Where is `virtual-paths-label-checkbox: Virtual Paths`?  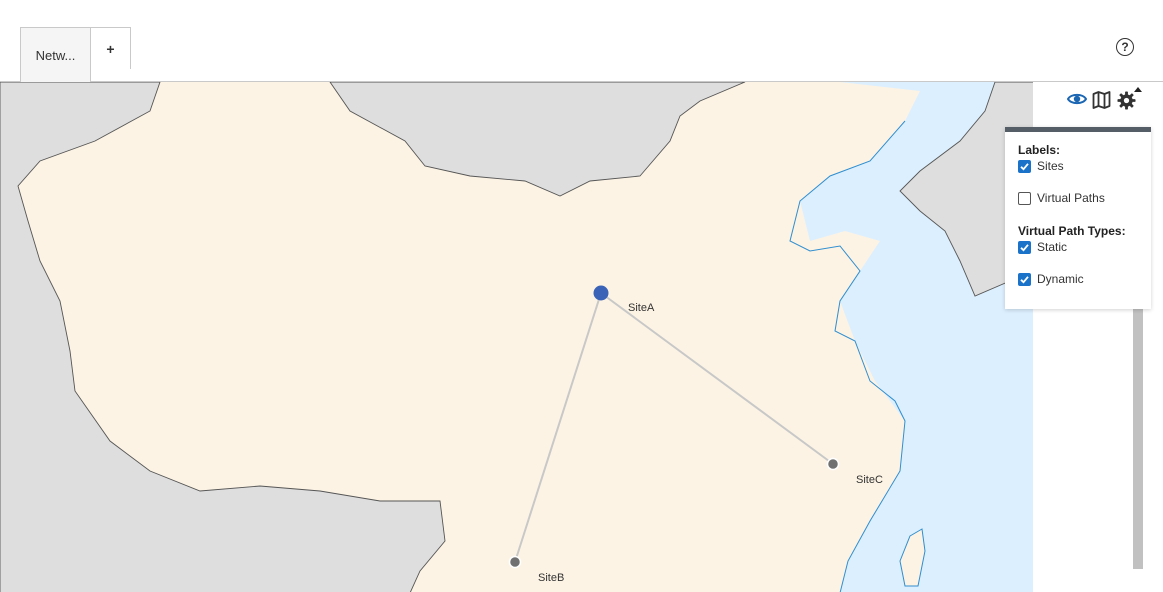 virtual-paths-label-checkbox: Virtual Paths is located at coordinates (1061, 198).